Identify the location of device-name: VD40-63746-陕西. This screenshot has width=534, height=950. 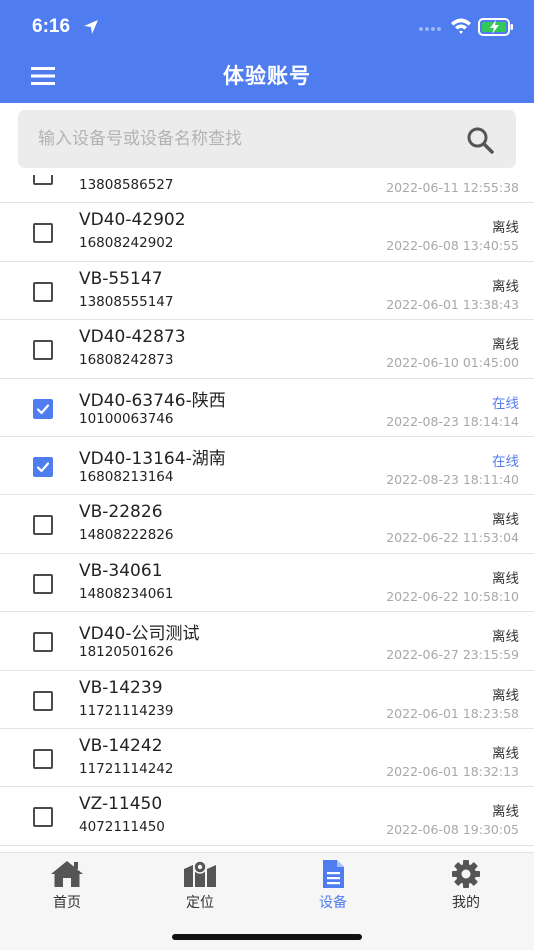
(152, 400).